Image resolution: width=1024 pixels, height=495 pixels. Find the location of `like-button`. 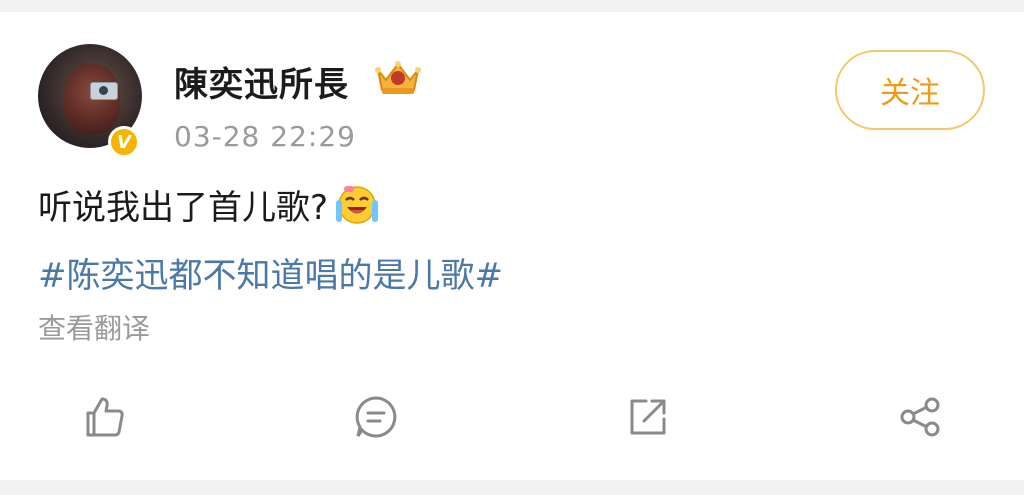

like-button is located at coordinates (104, 417).